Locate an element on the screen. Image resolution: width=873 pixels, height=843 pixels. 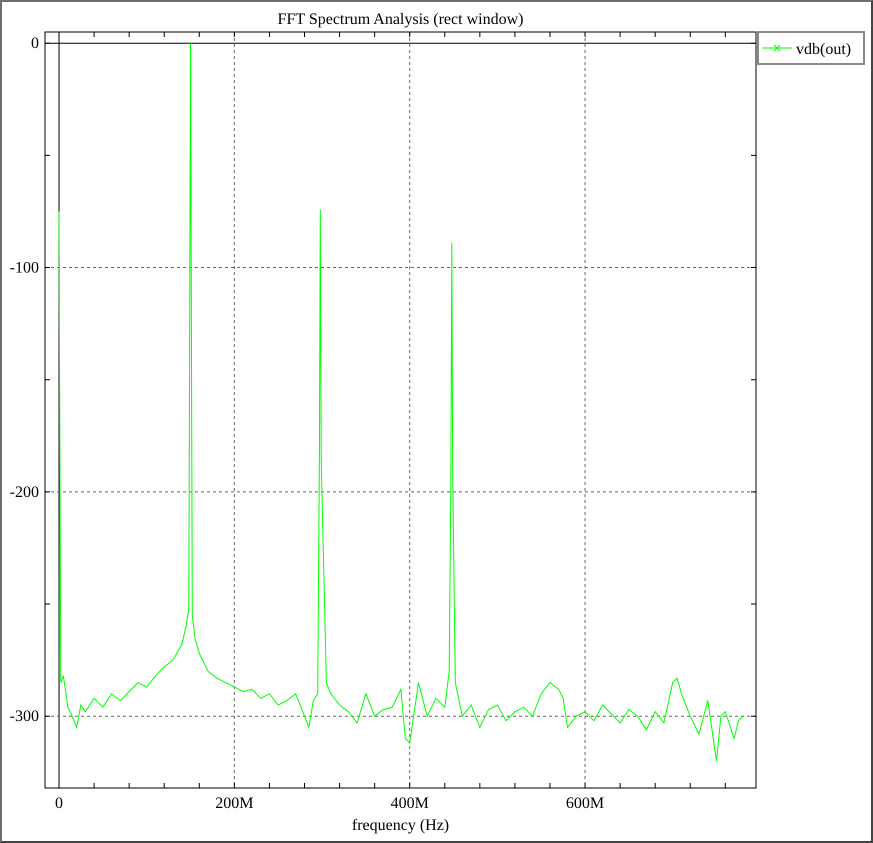
x-axis-label: frequency (Hz) is located at coordinates (401, 825).